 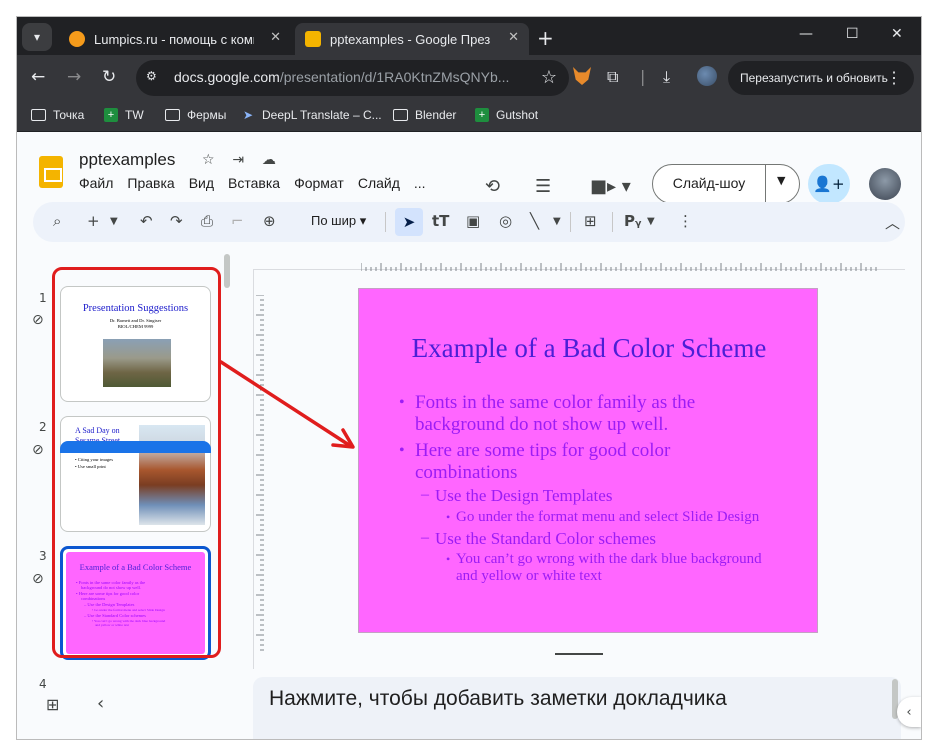 I want to click on slide-bullet-2-cont: combinations, so click(x=466, y=473).